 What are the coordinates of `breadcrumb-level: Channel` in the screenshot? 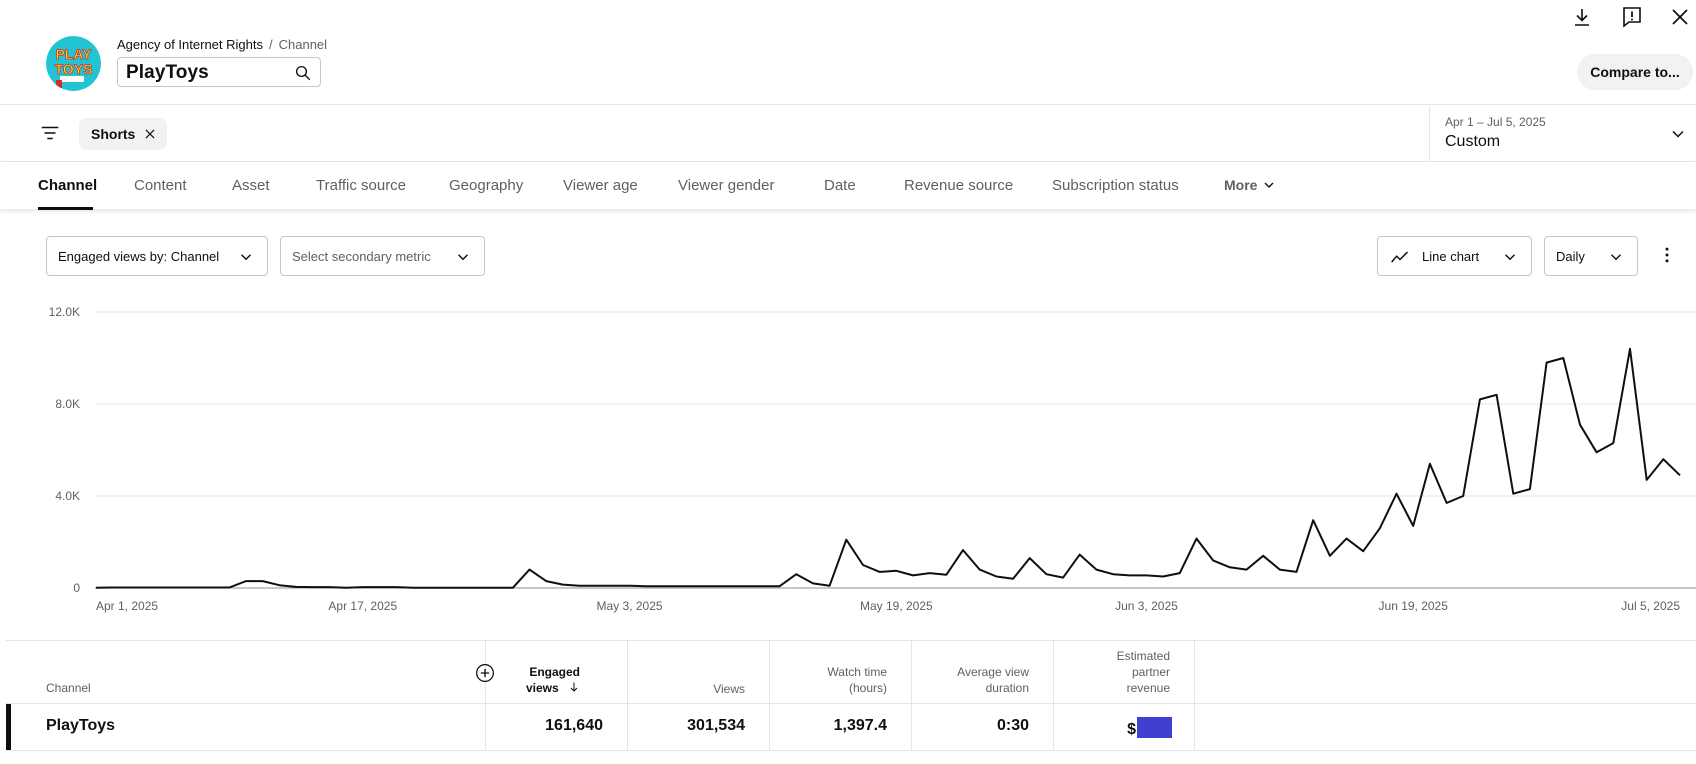 It's located at (303, 44).